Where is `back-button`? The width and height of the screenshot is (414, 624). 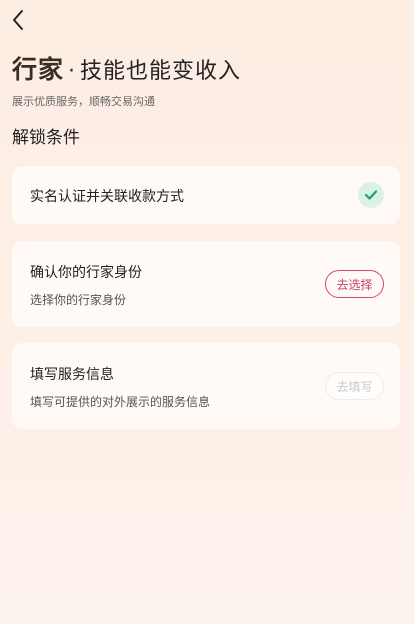
back-button is located at coordinates (18, 20).